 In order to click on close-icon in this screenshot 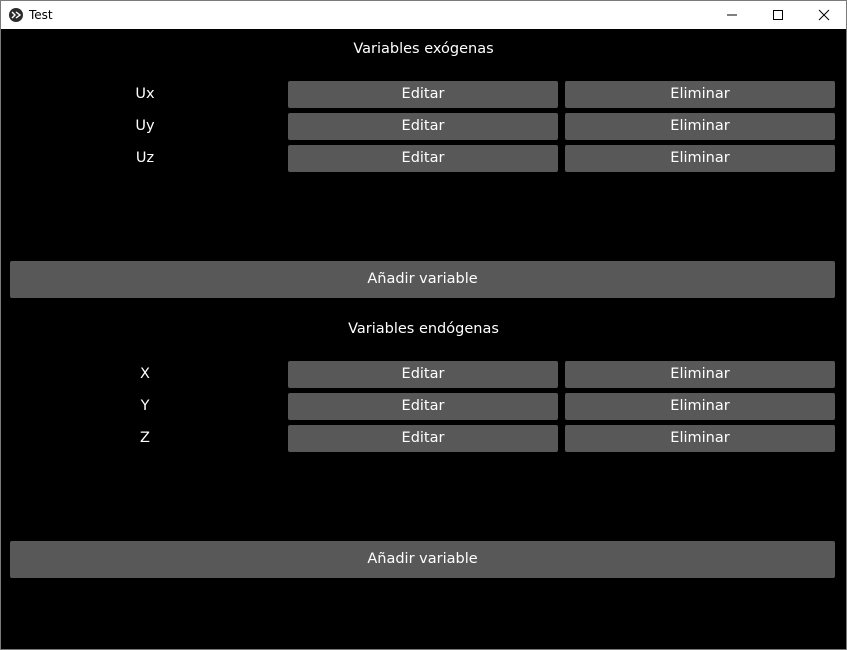, I will do `click(824, 15)`.